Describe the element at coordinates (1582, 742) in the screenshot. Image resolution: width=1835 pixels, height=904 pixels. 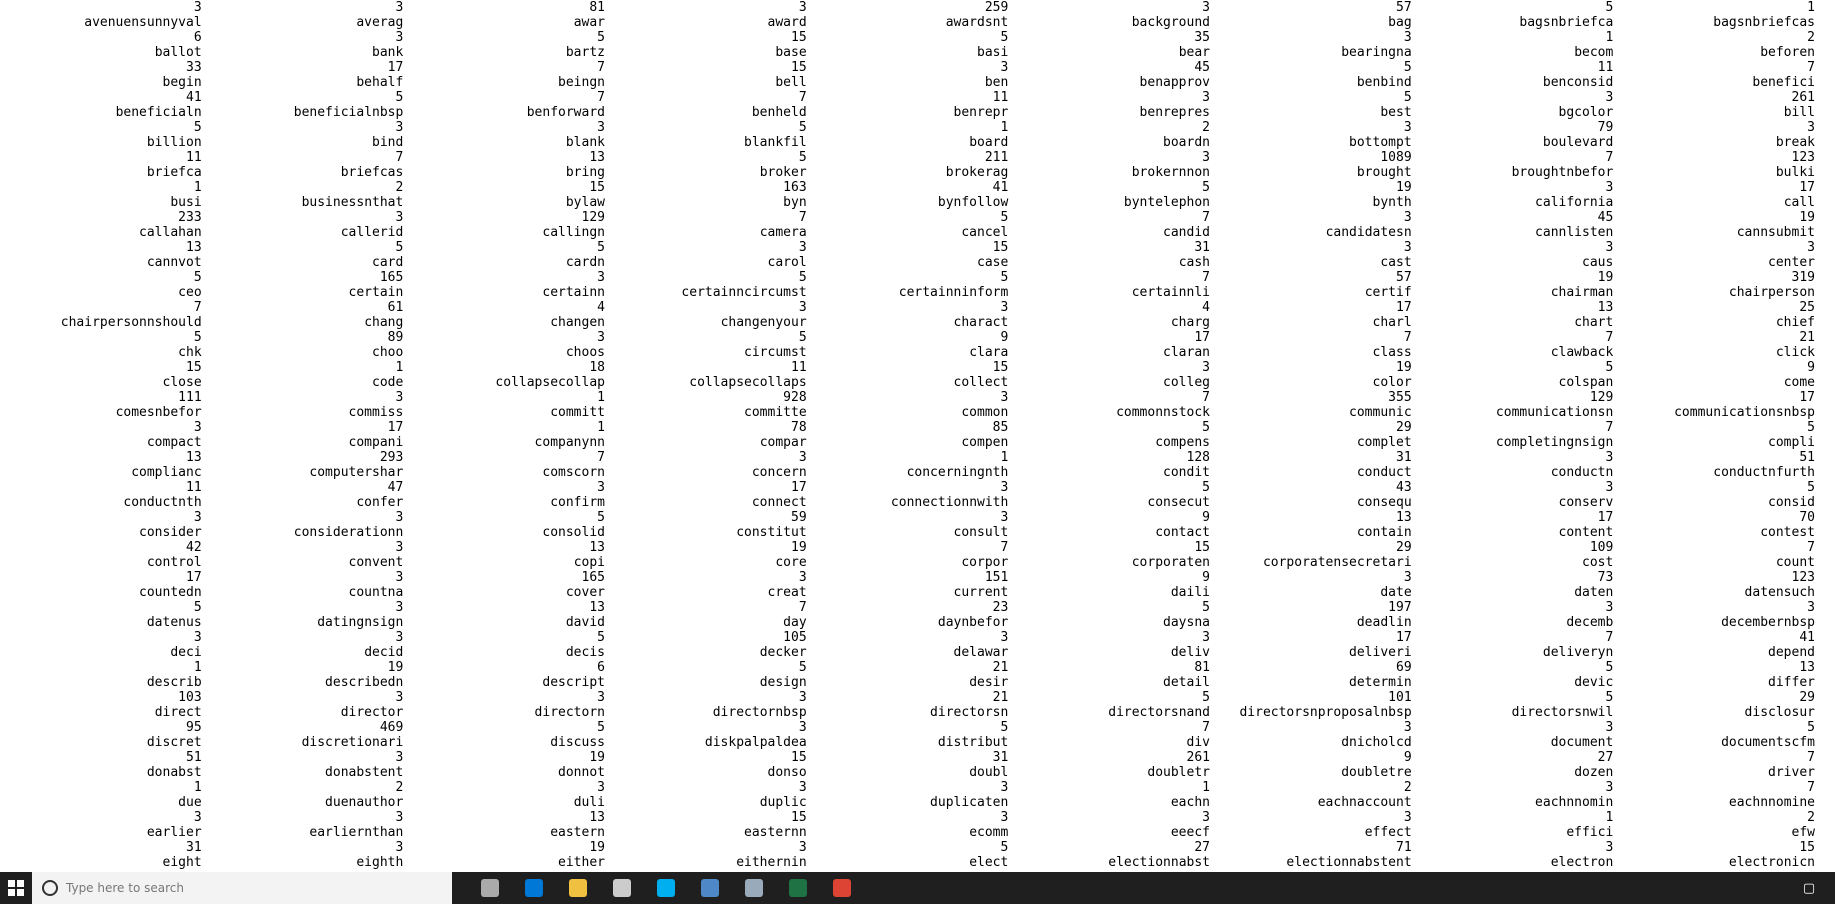
I see `word-cell: document` at that location.